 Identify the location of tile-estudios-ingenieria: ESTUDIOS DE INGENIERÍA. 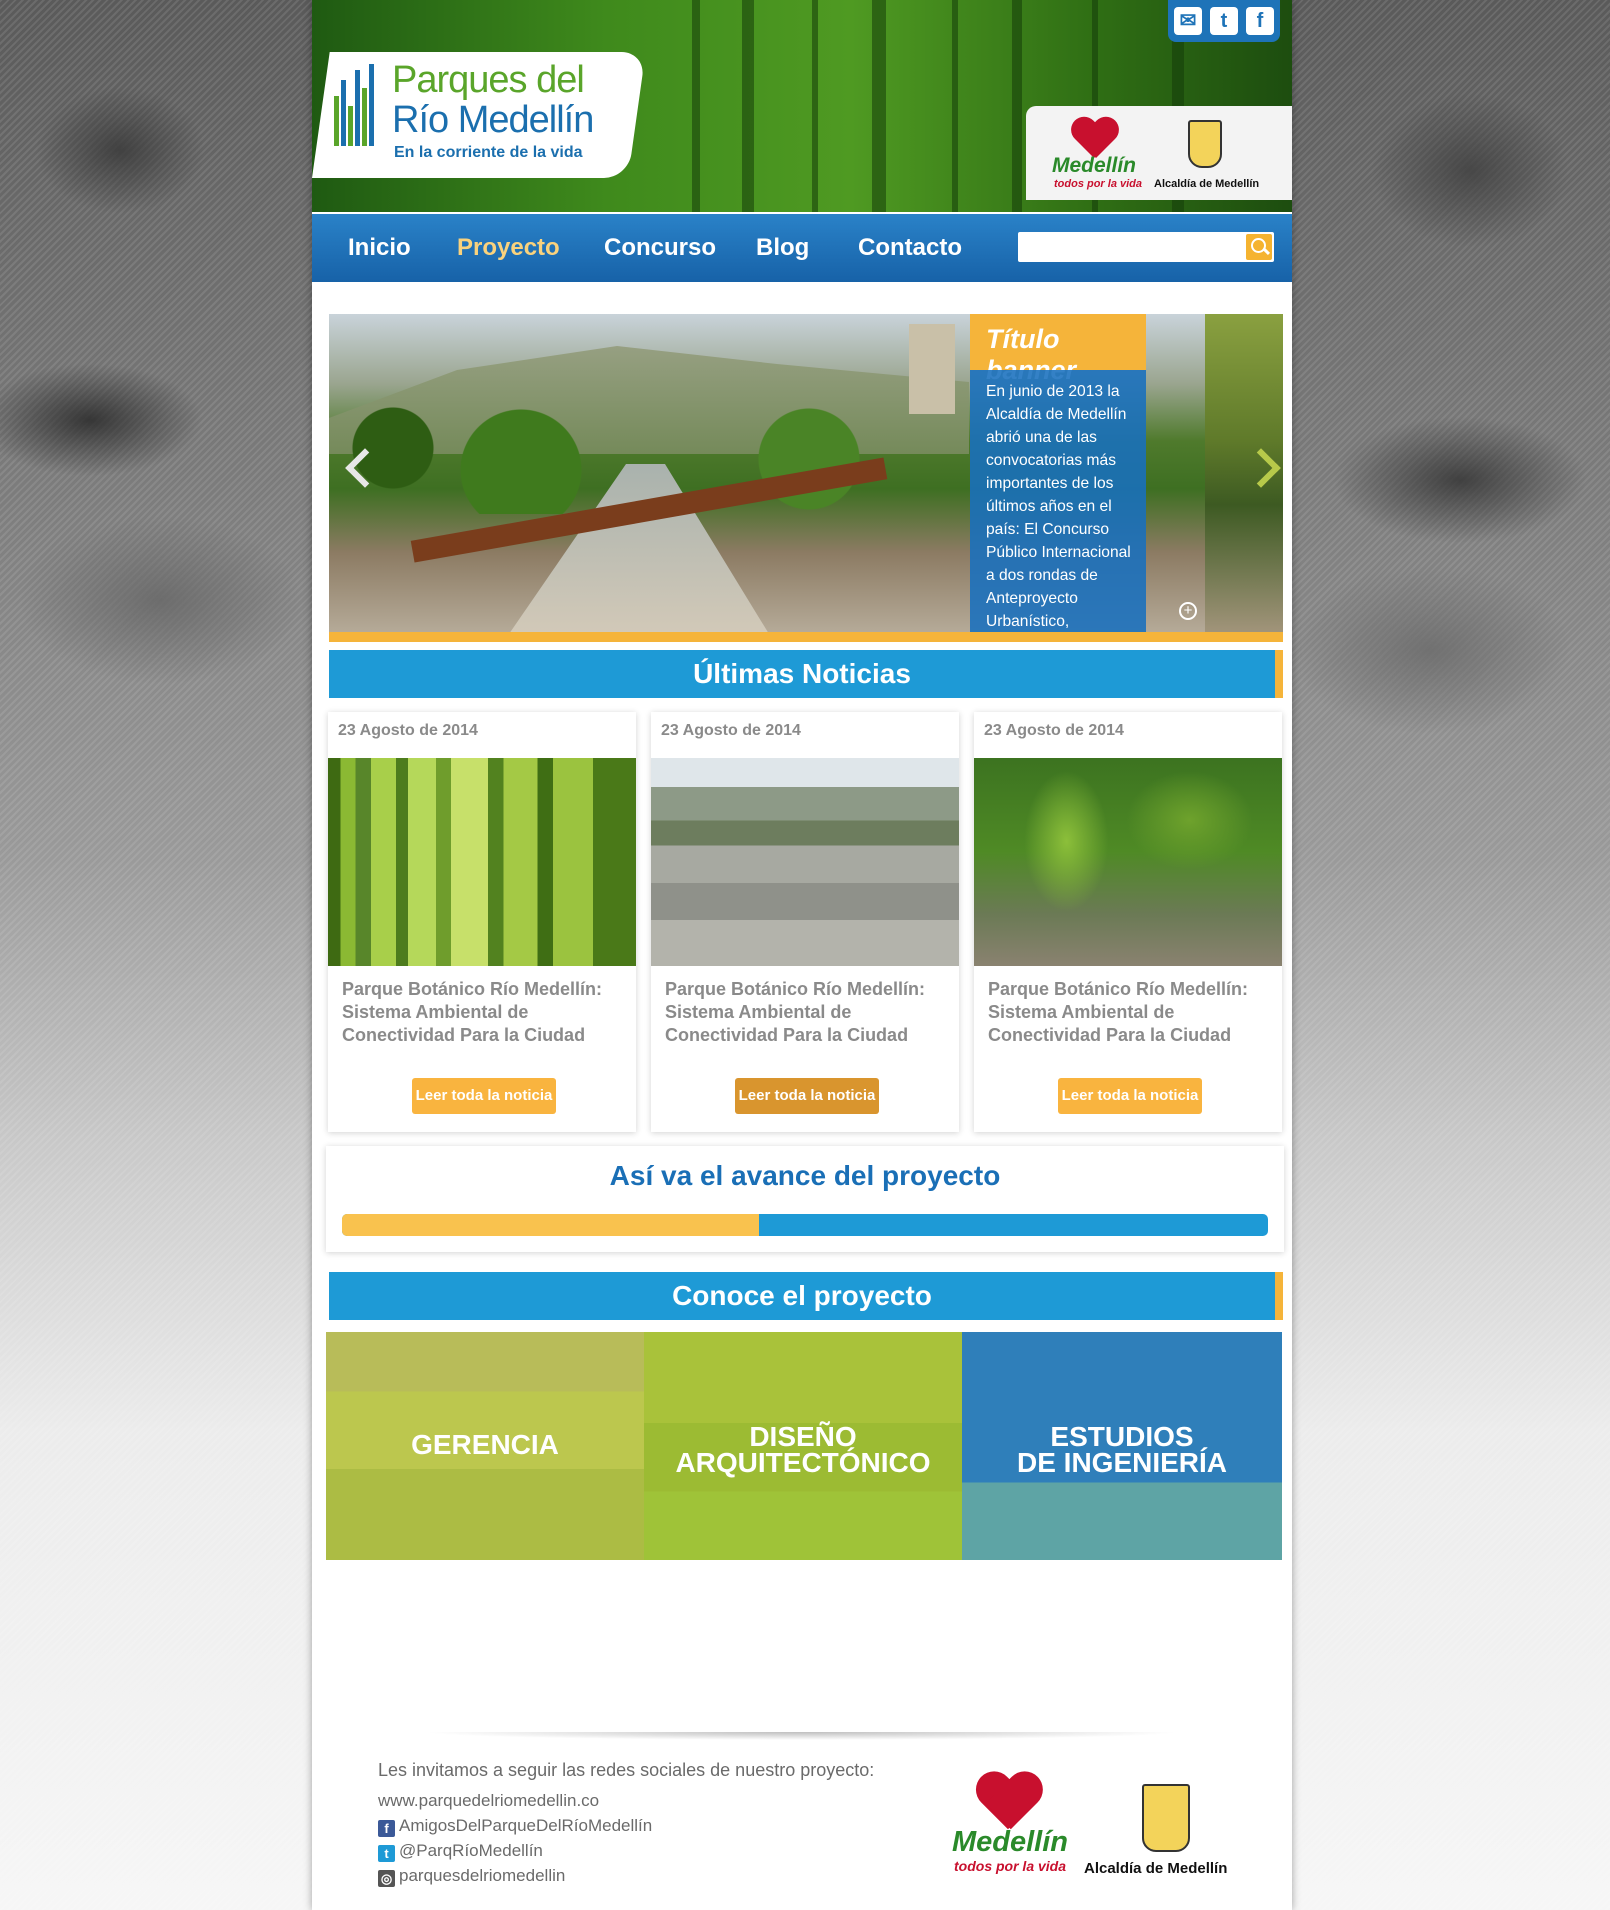
(1122, 1446).